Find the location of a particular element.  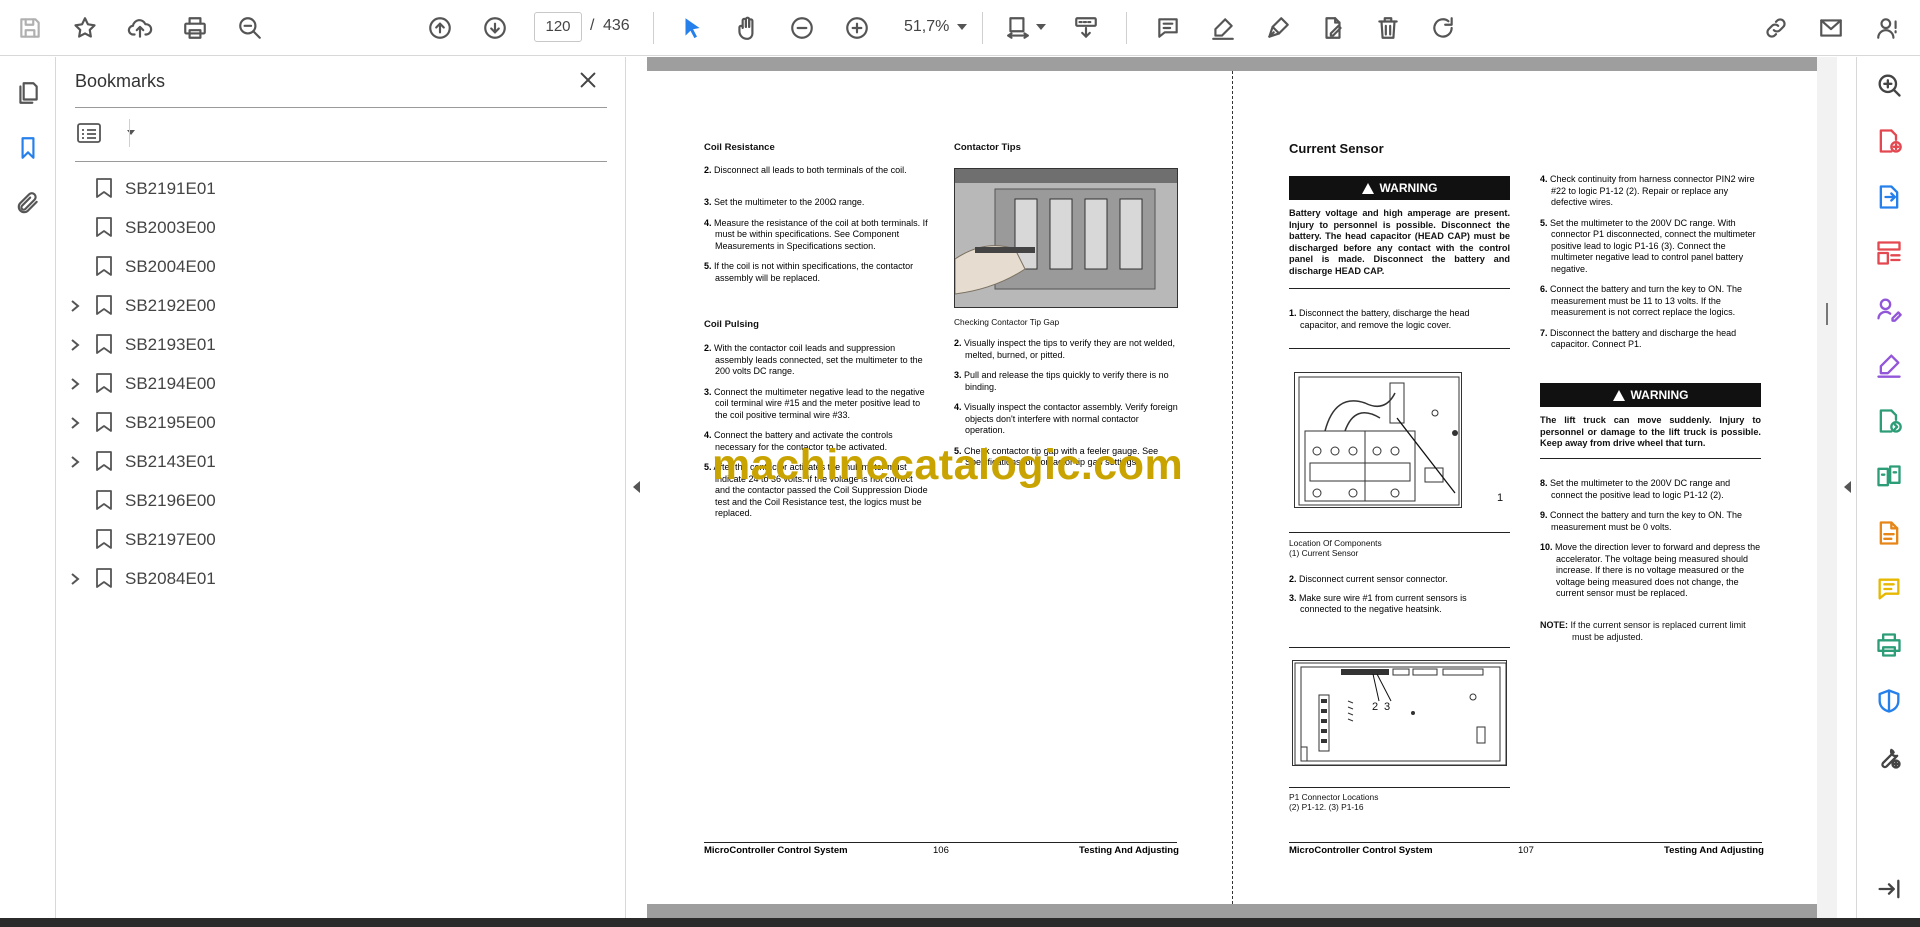

bookmarks-icon is located at coordinates (28, 148).